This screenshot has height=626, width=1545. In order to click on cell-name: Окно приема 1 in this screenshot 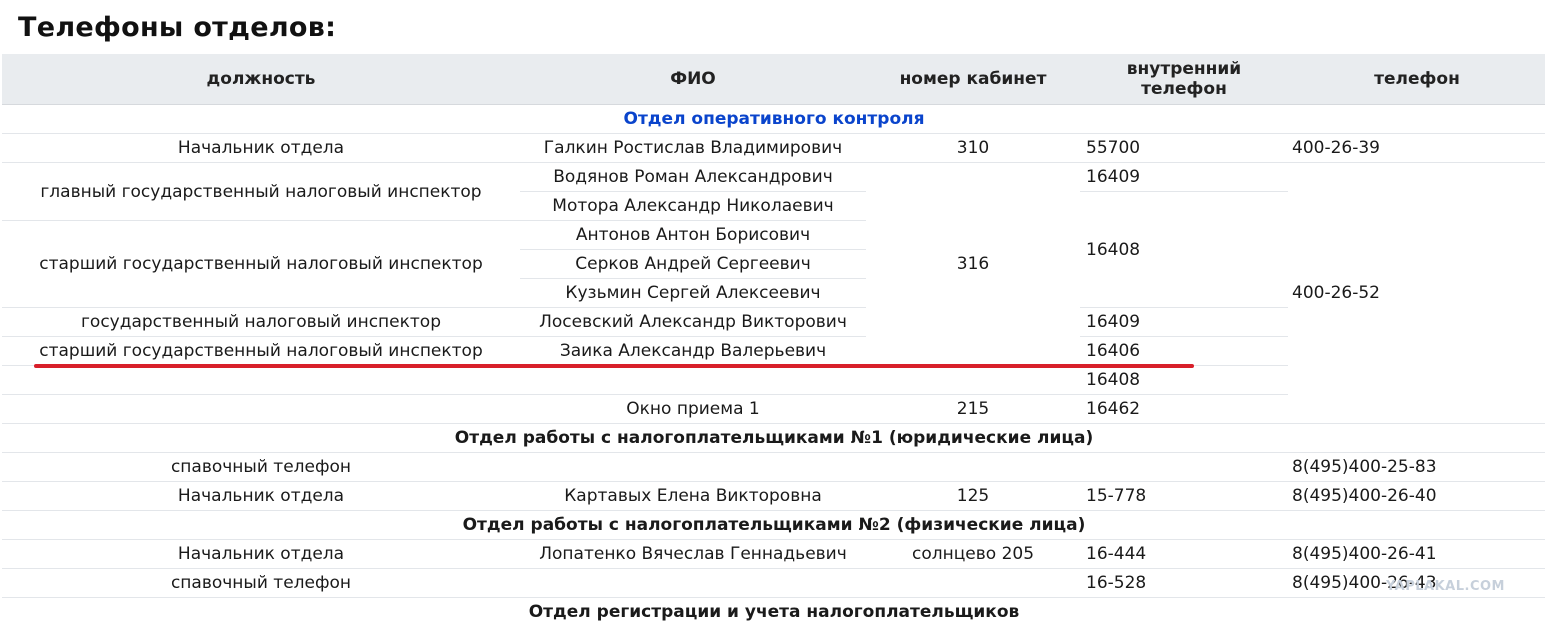, I will do `click(693, 409)`.